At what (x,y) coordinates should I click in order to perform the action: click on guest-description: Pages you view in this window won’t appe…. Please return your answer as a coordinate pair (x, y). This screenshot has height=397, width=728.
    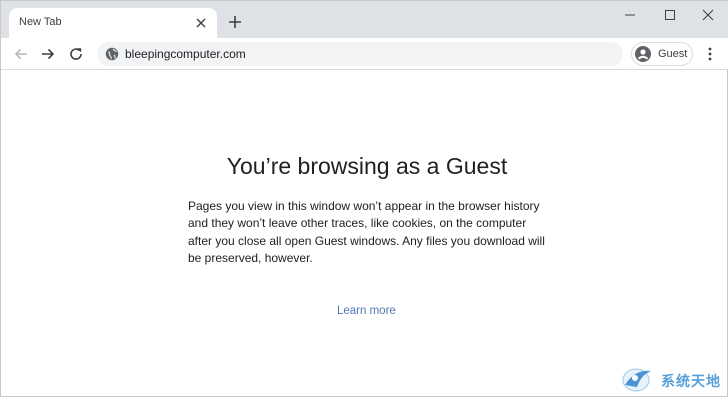
    Looking at the image, I should click on (366, 232).